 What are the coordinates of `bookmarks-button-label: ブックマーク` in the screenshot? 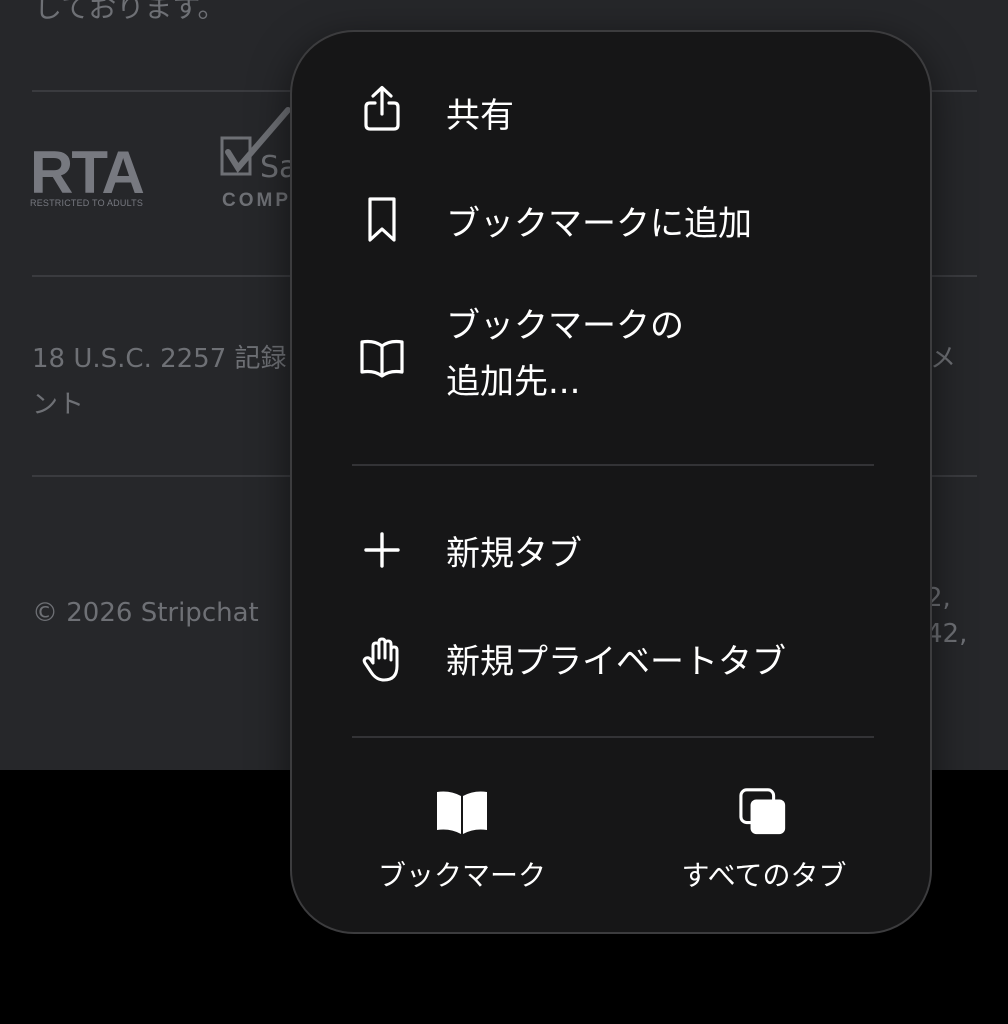 It's located at (461, 875).